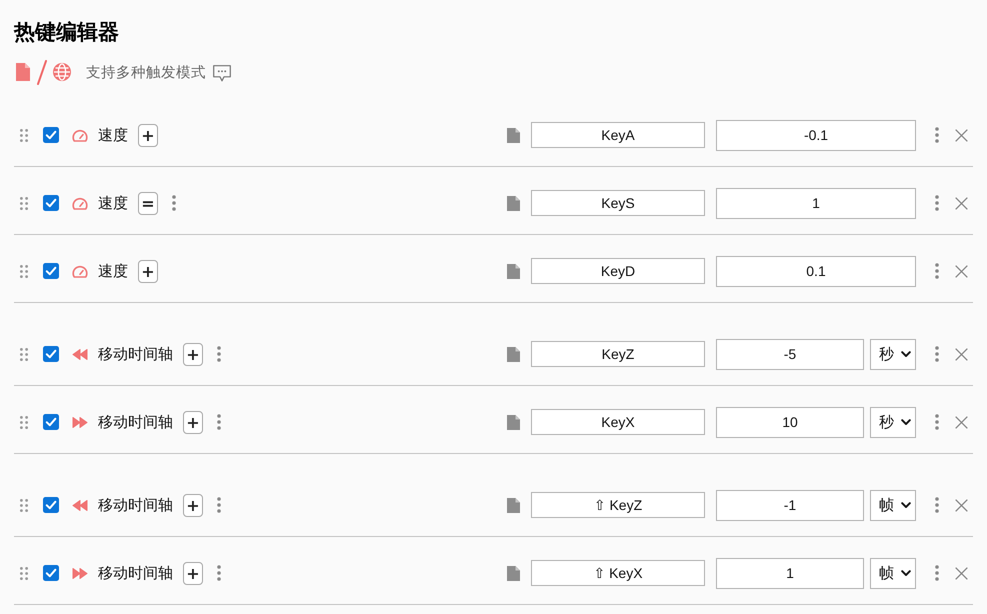  I want to click on hotkey-field: KeyS, so click(618, 203).